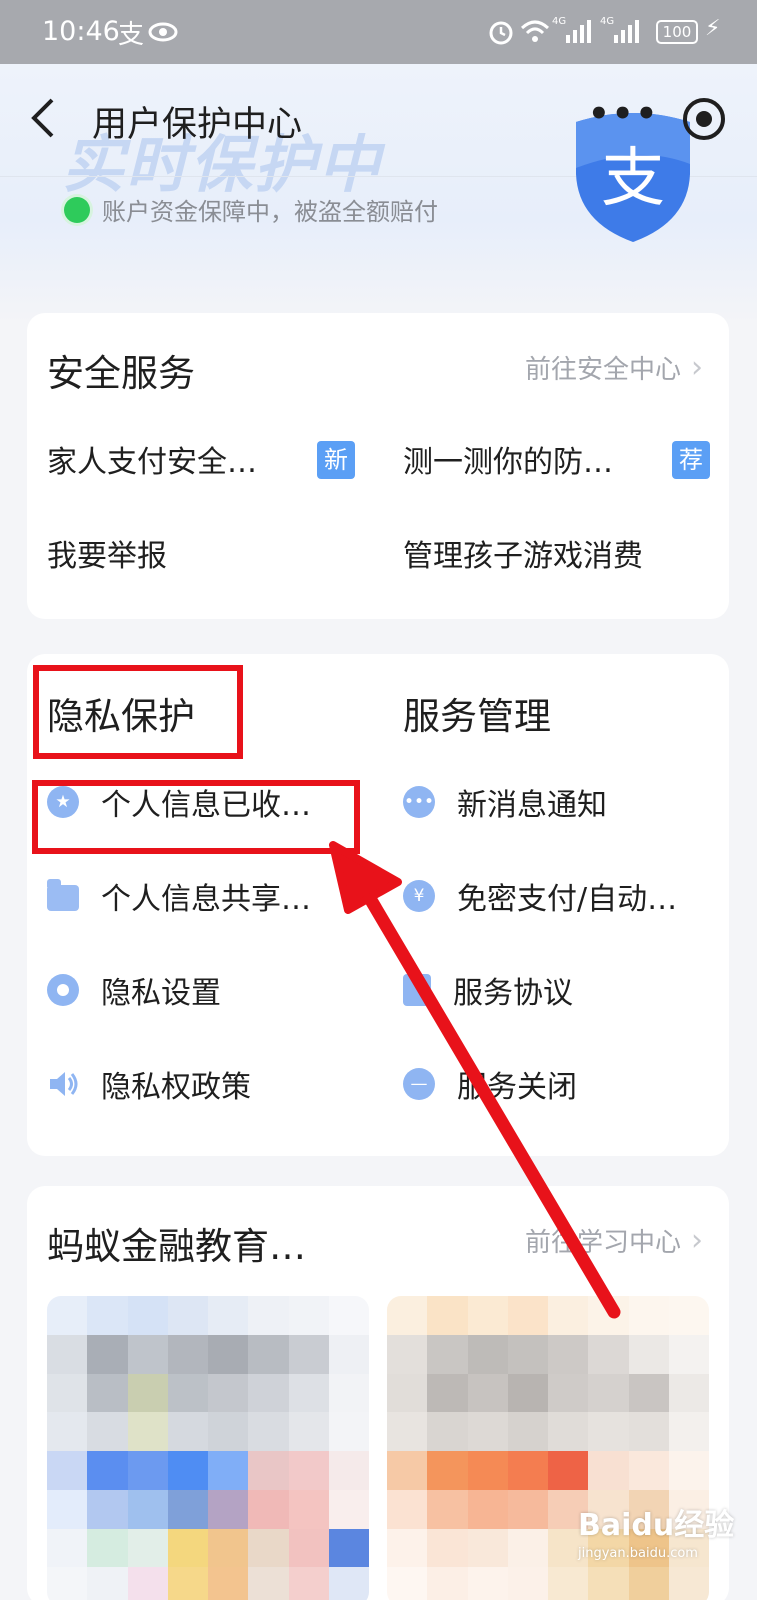 This screenshot has width=757, height=1600. What do you see at coordinates (475, 1080) in the screenshot?
I see `annotation-arrow` at bounding box center [475, 1080].